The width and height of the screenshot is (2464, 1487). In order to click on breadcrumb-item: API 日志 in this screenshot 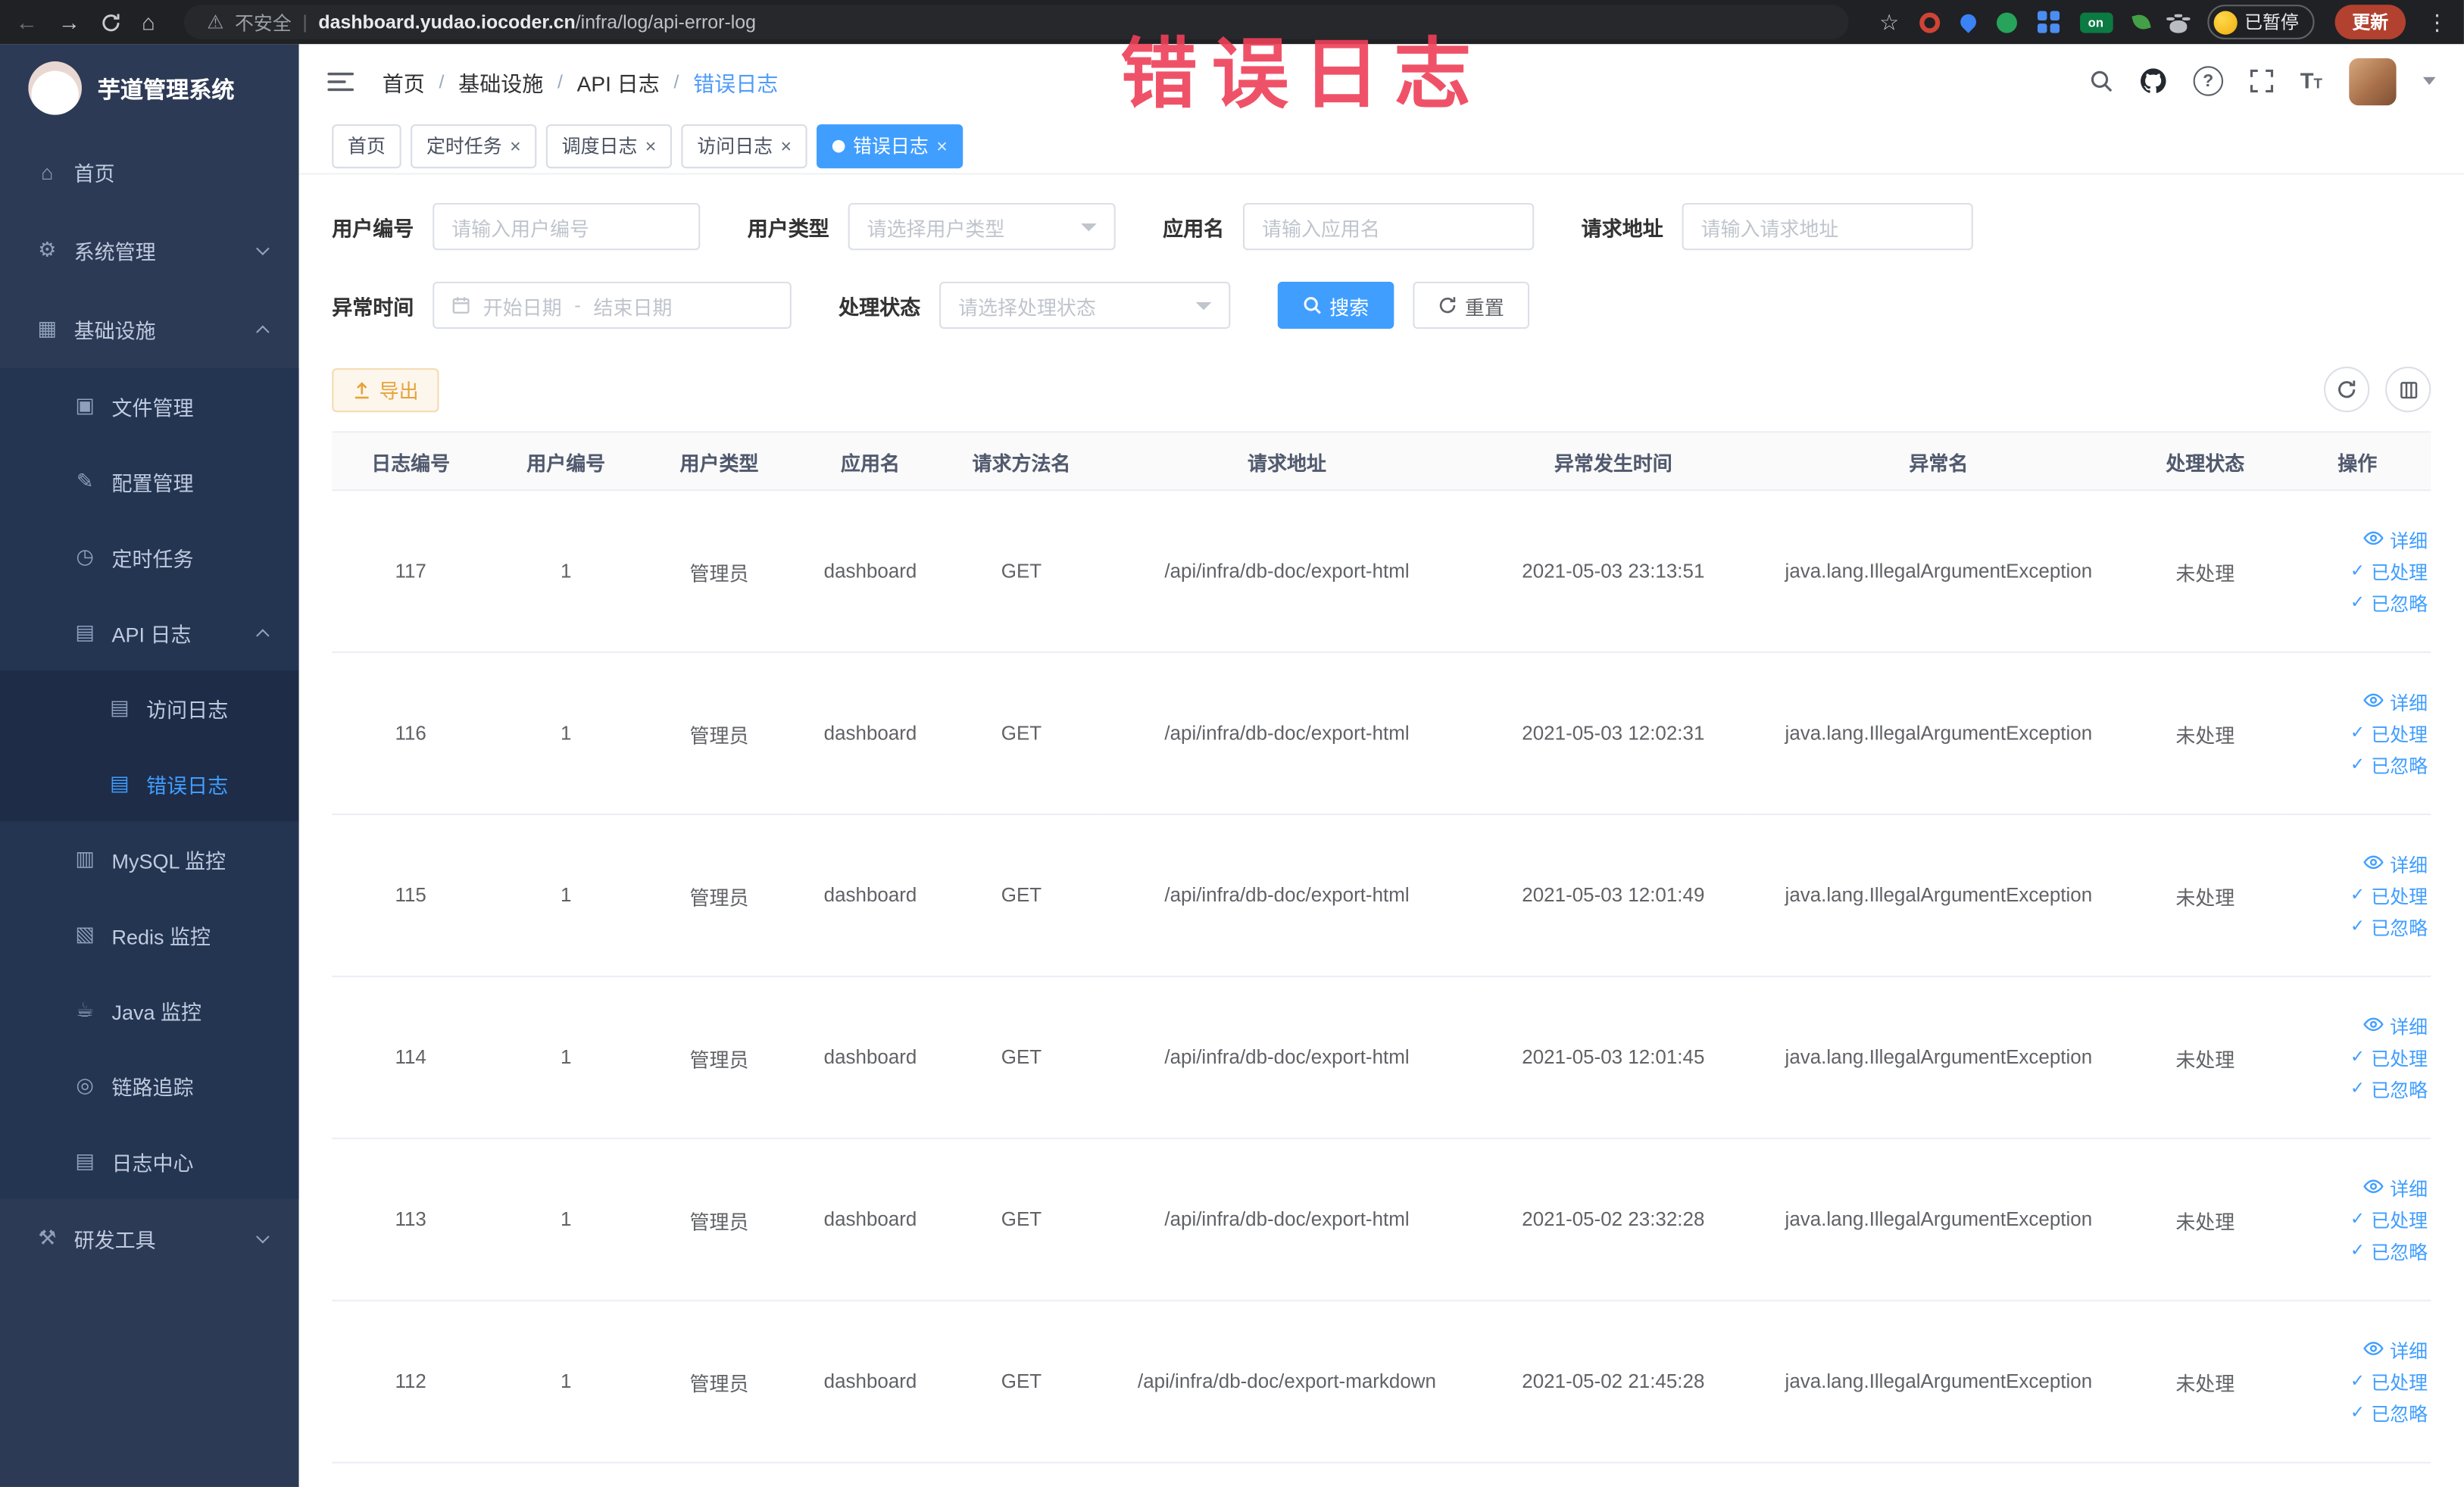, I will do `click(618, 81)`.